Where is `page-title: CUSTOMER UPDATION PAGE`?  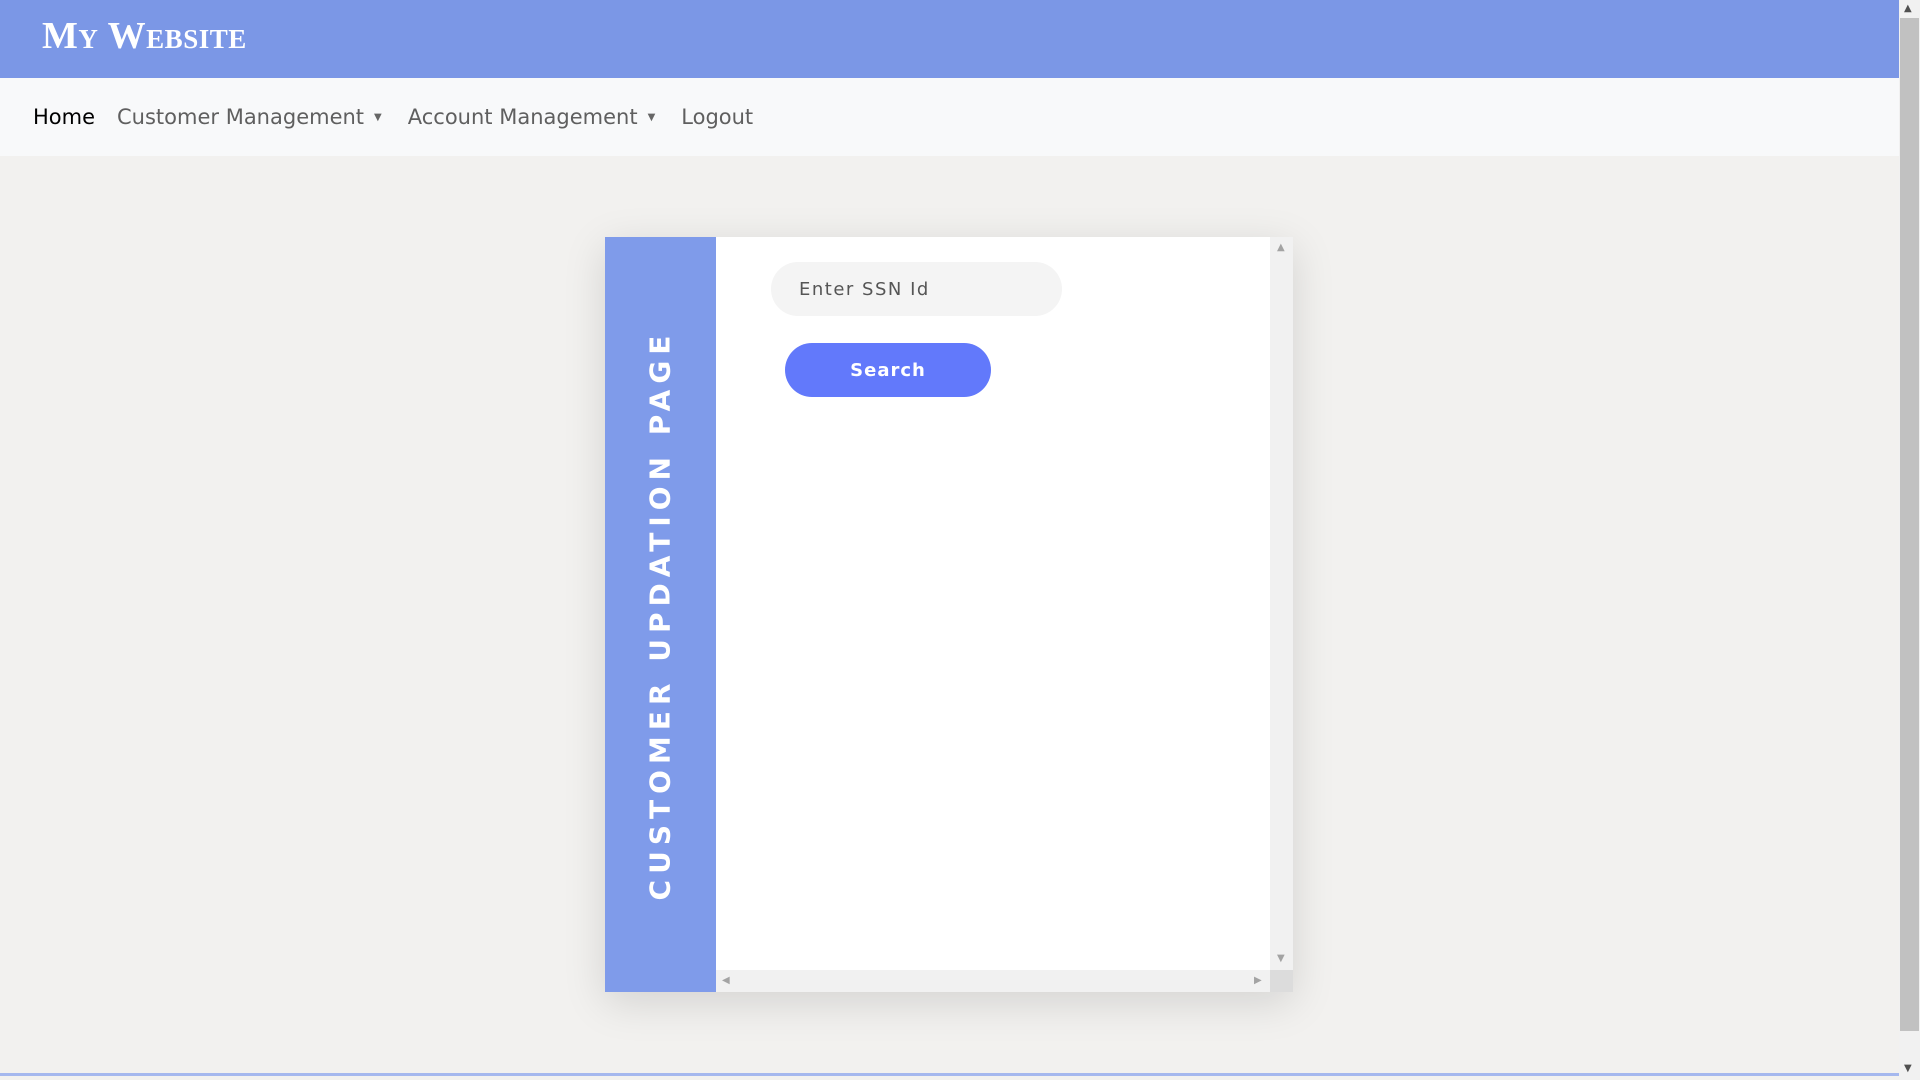
page-title: CUSTOMER UPDATION PAGE is located at coordinates (660, 615).